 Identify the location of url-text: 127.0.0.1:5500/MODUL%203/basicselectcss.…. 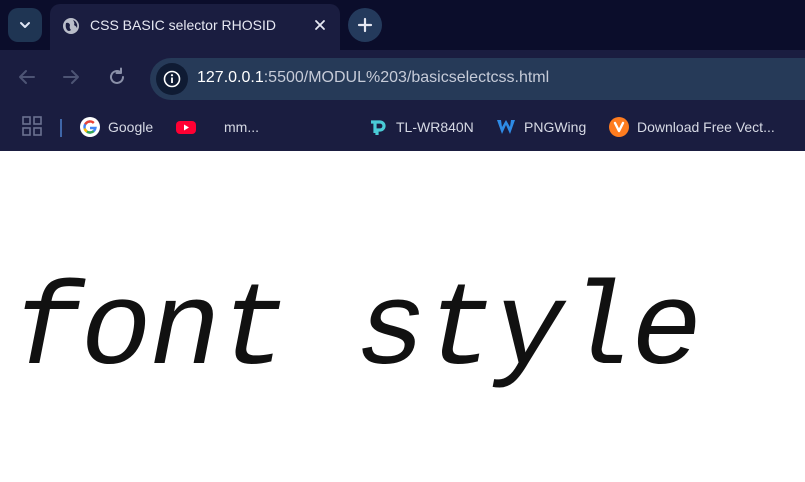
(373, 78).